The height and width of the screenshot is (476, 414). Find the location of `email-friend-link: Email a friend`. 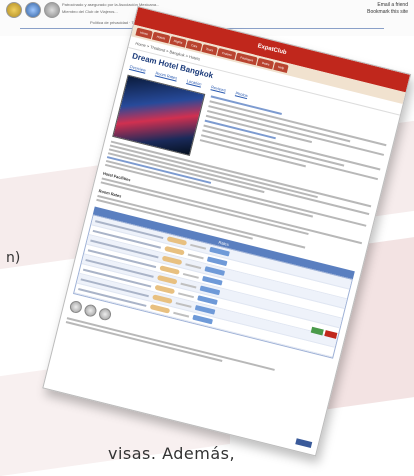

email-friend-link: Email a friend is located at coordinates (387, 5).